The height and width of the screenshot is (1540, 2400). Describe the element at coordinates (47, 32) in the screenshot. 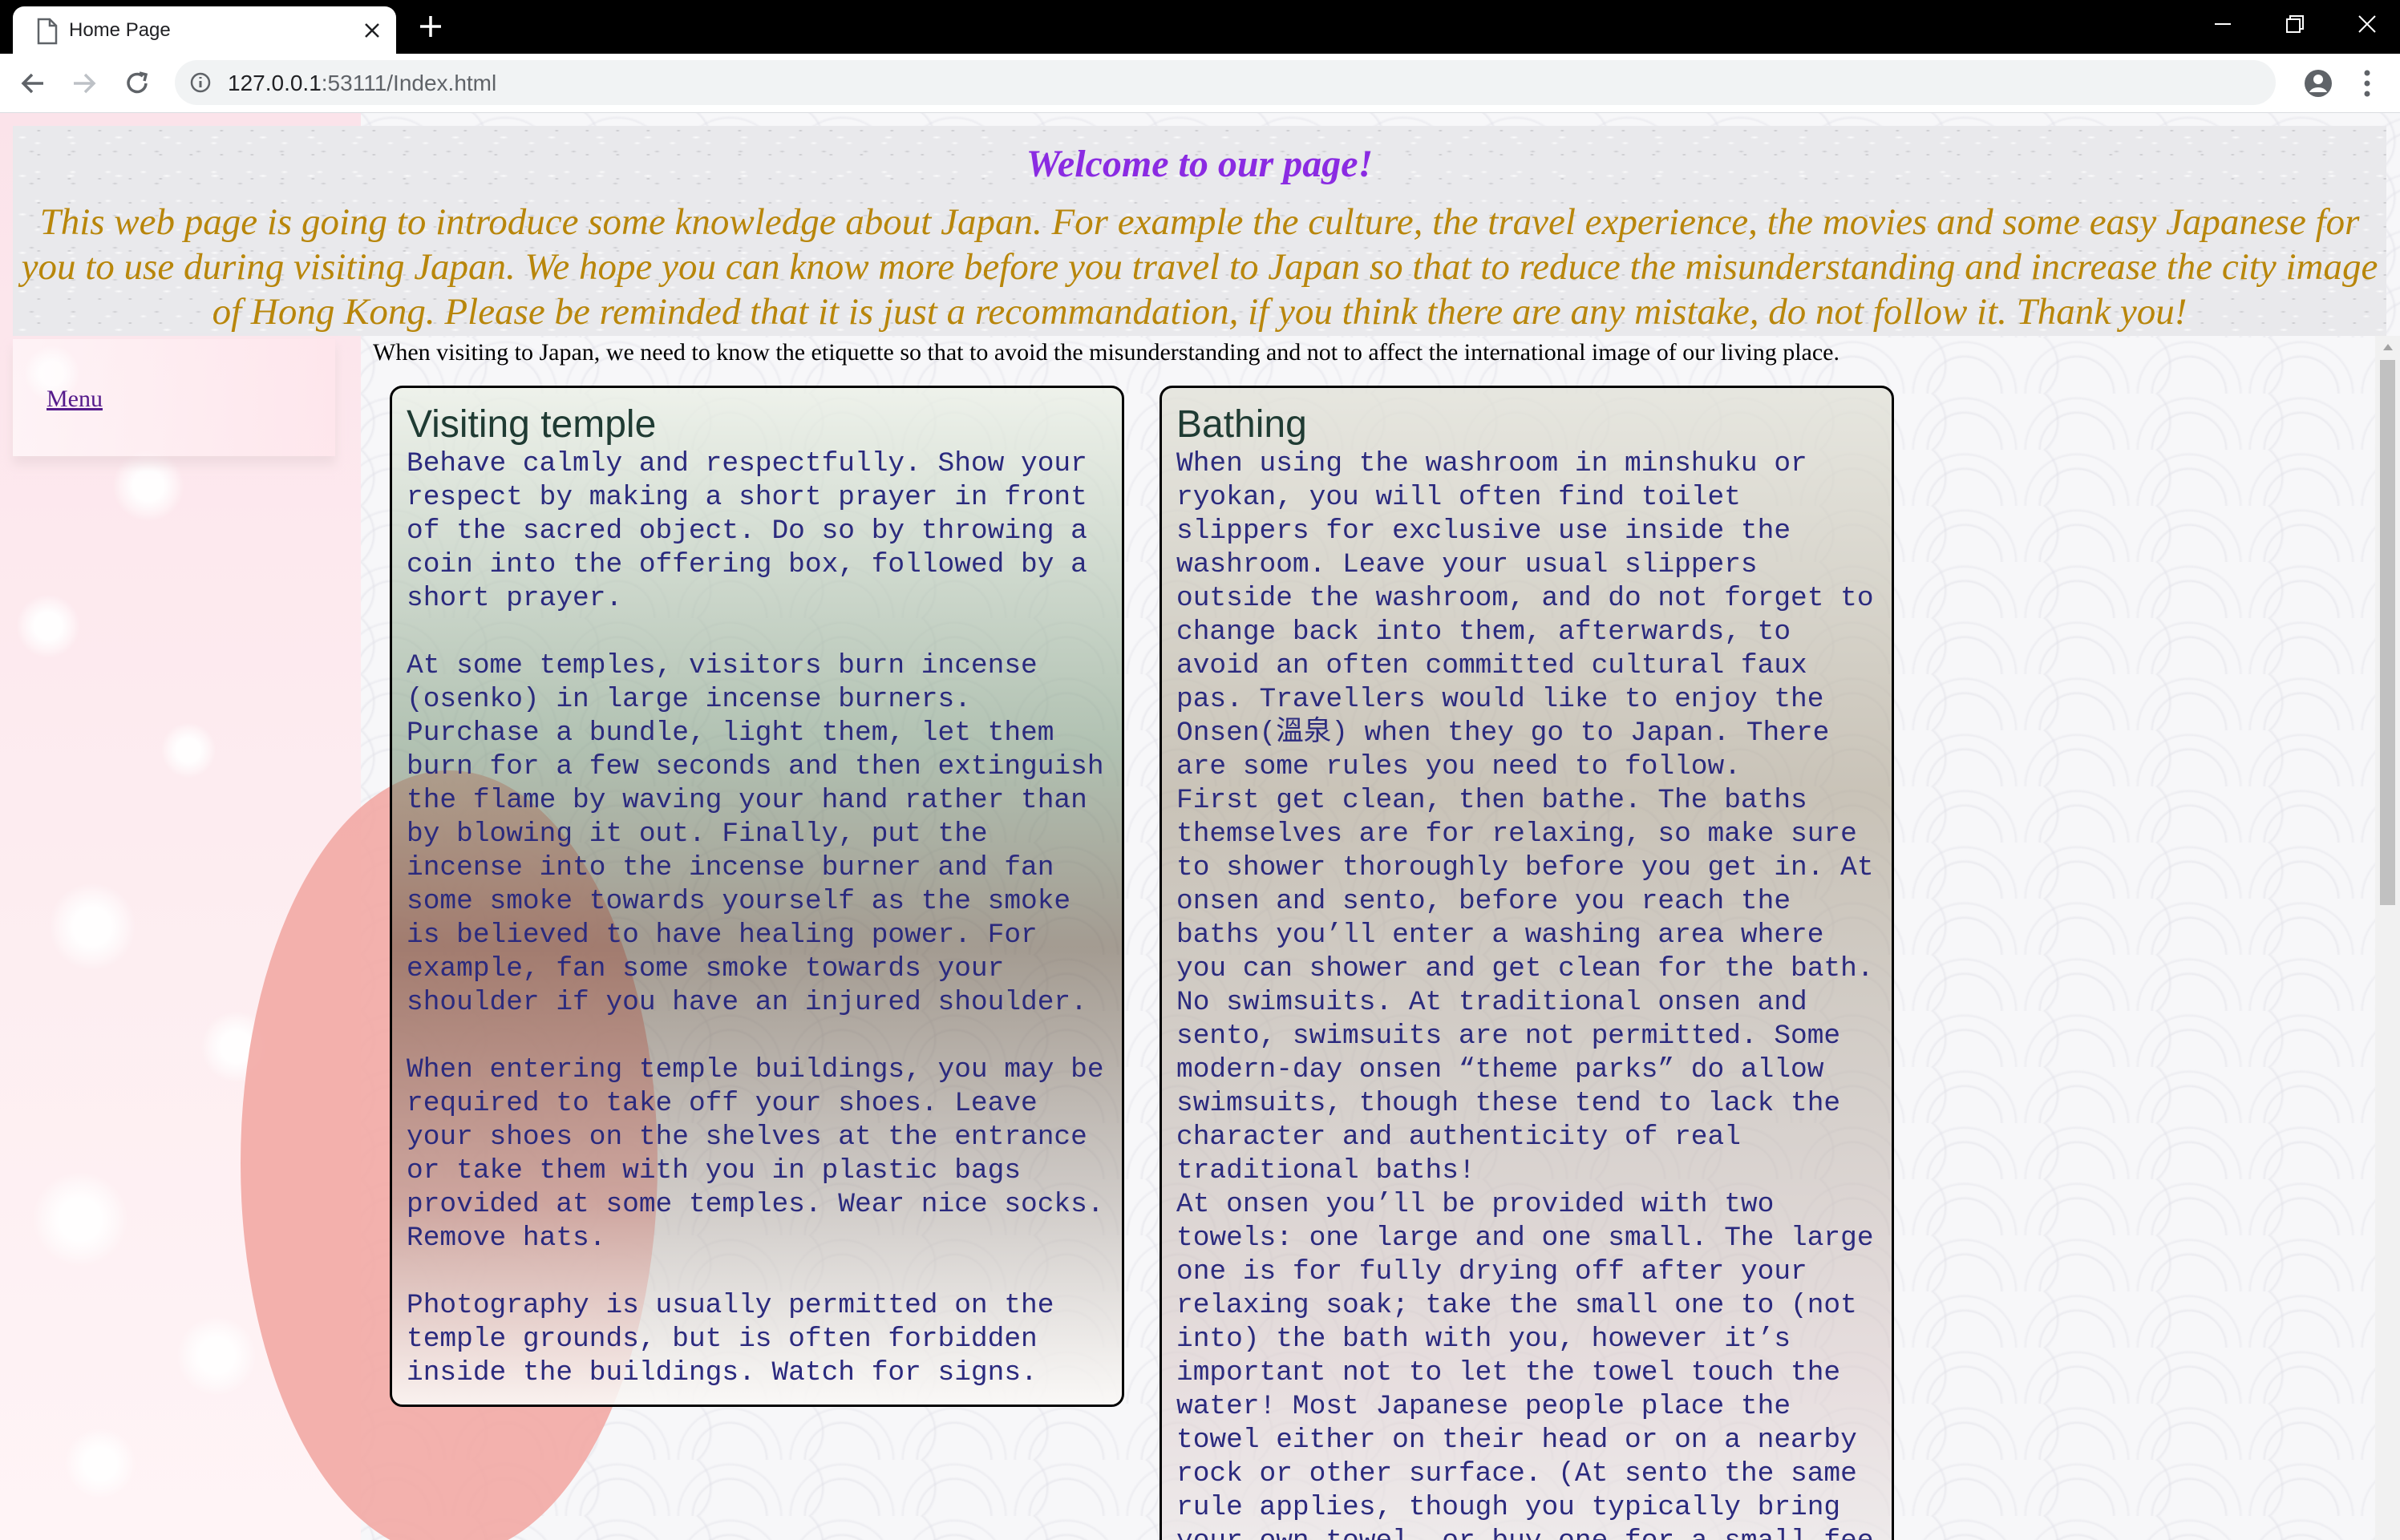

I see `document-icon` at that location.